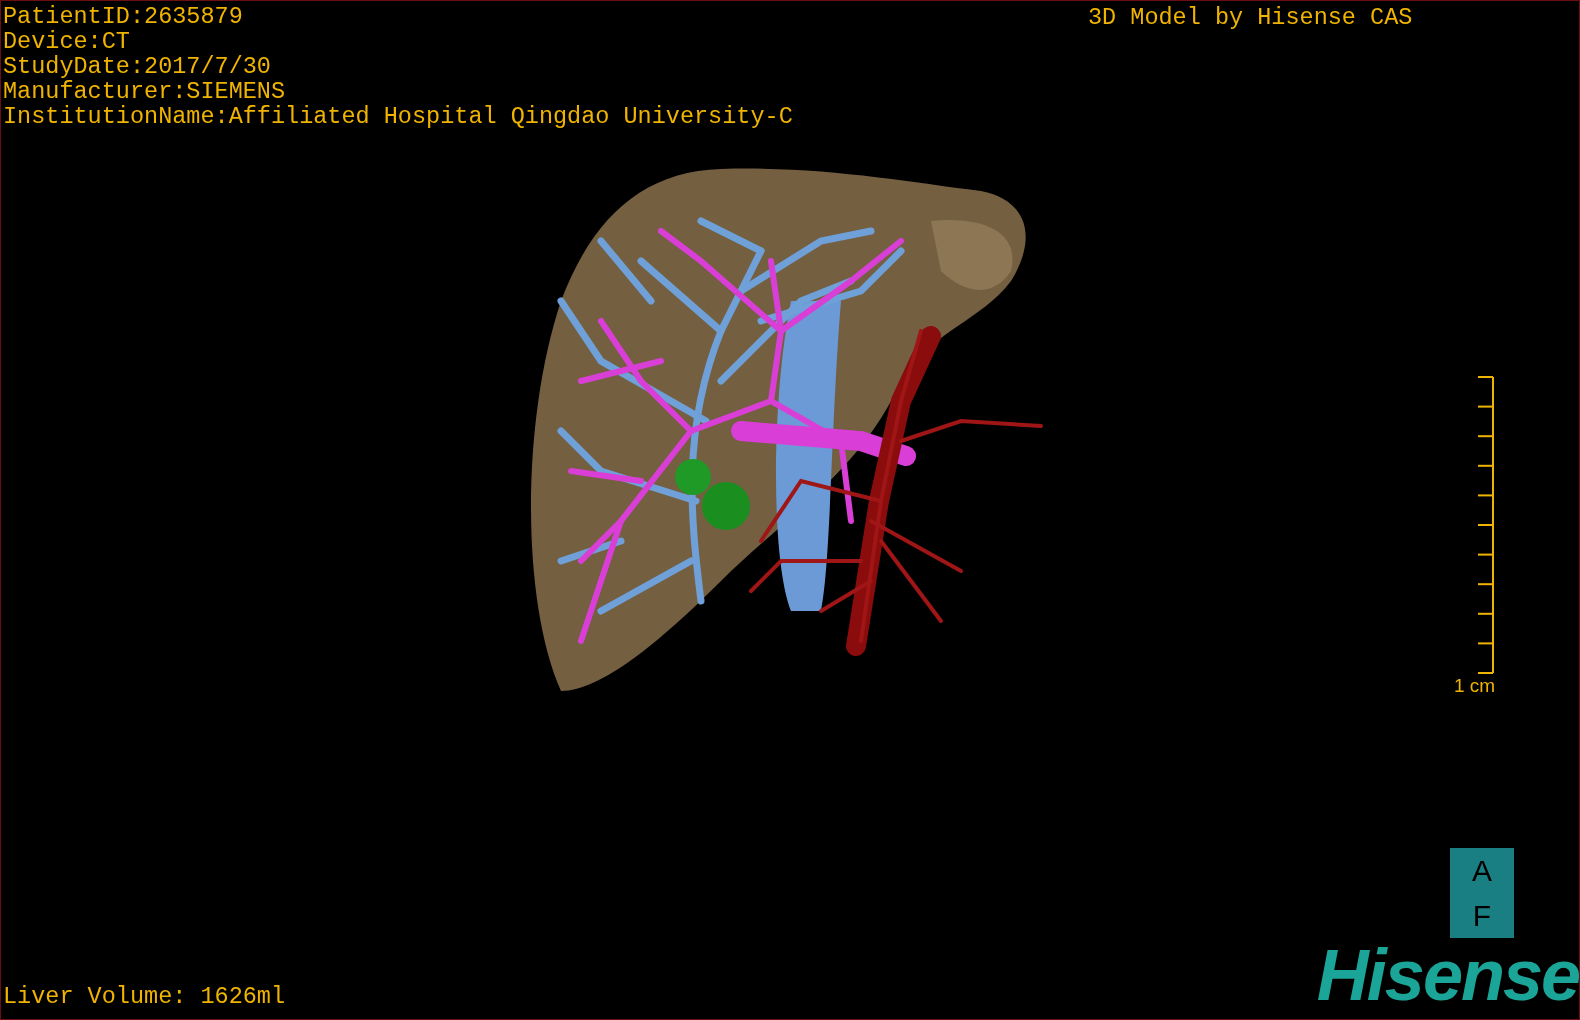 This screenshot has width=1580, height=1020. Describe the element at coordinates (1250, 17) in the screenshot. I see `model-caption: 3D Model by Hisense CAS` at that location.